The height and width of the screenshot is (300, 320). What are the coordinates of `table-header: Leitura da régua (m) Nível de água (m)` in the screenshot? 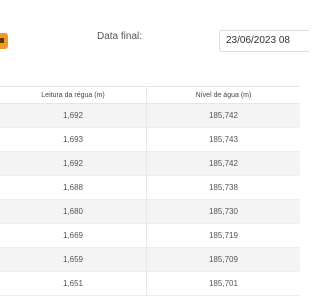 It's located at (150, 95).